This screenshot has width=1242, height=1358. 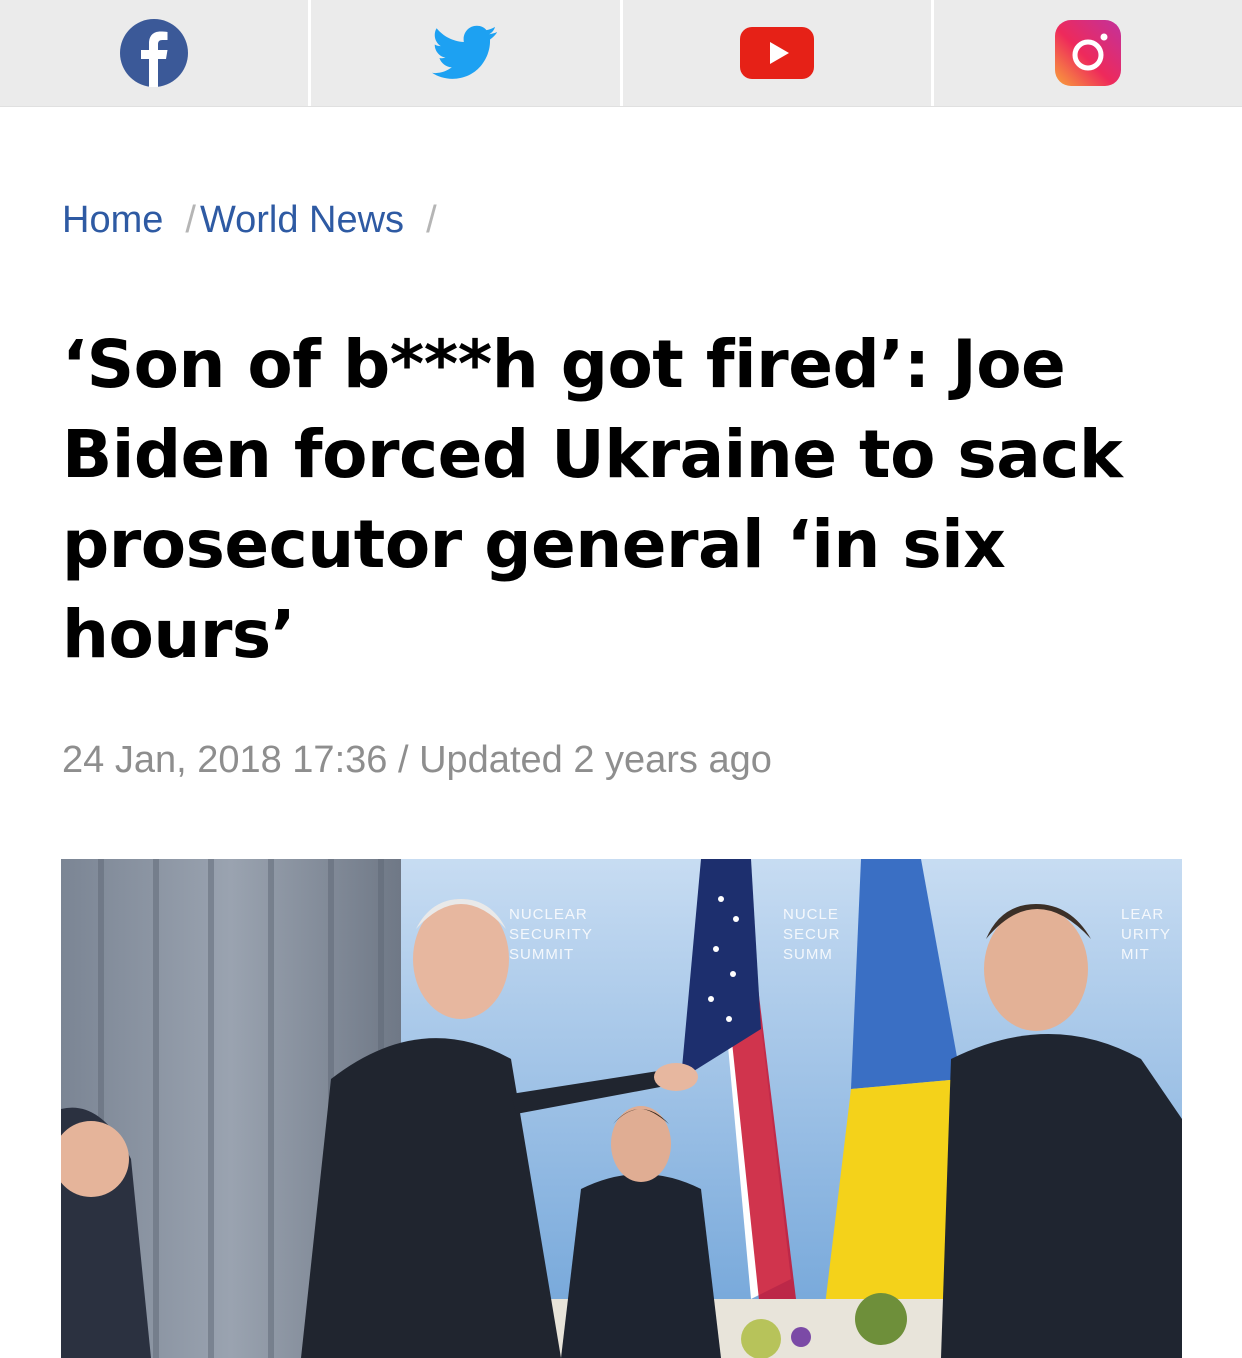 I want to click on publish-date: 24 Jan, 2018 17:36, so click(x=225, y=760).